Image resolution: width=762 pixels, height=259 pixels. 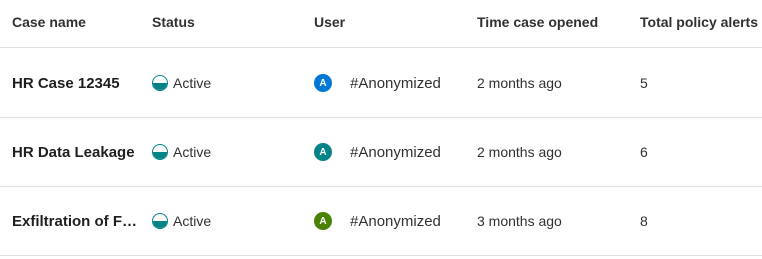 I want to click on time-opened-cell: 3 months ago, so click(x=552, y=221).